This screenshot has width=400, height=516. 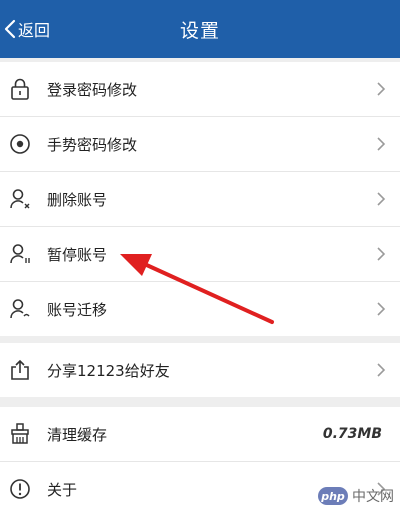 What do you see at coordinates (77, 199) in the screenshot?
I see `row-label: 删除账号` at bounding box center [77, 199].